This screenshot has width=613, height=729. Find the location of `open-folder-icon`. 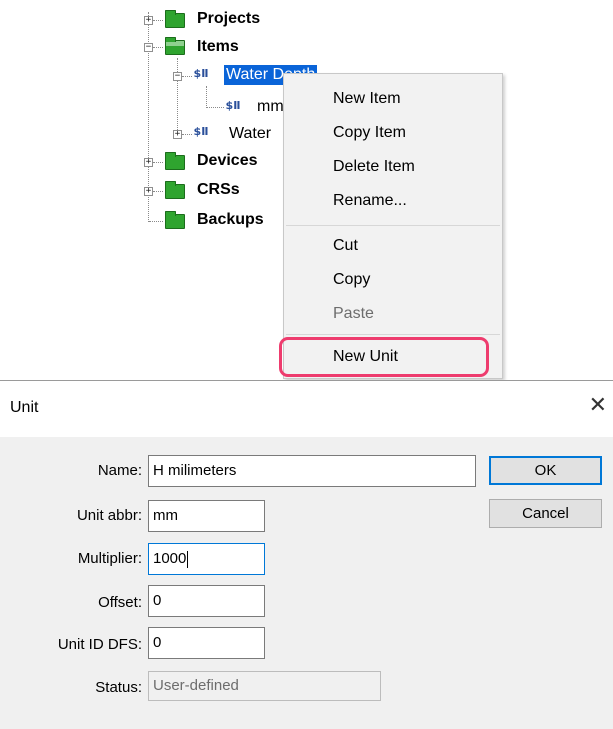

open-folder-icon is located at coordinates (175, 46).